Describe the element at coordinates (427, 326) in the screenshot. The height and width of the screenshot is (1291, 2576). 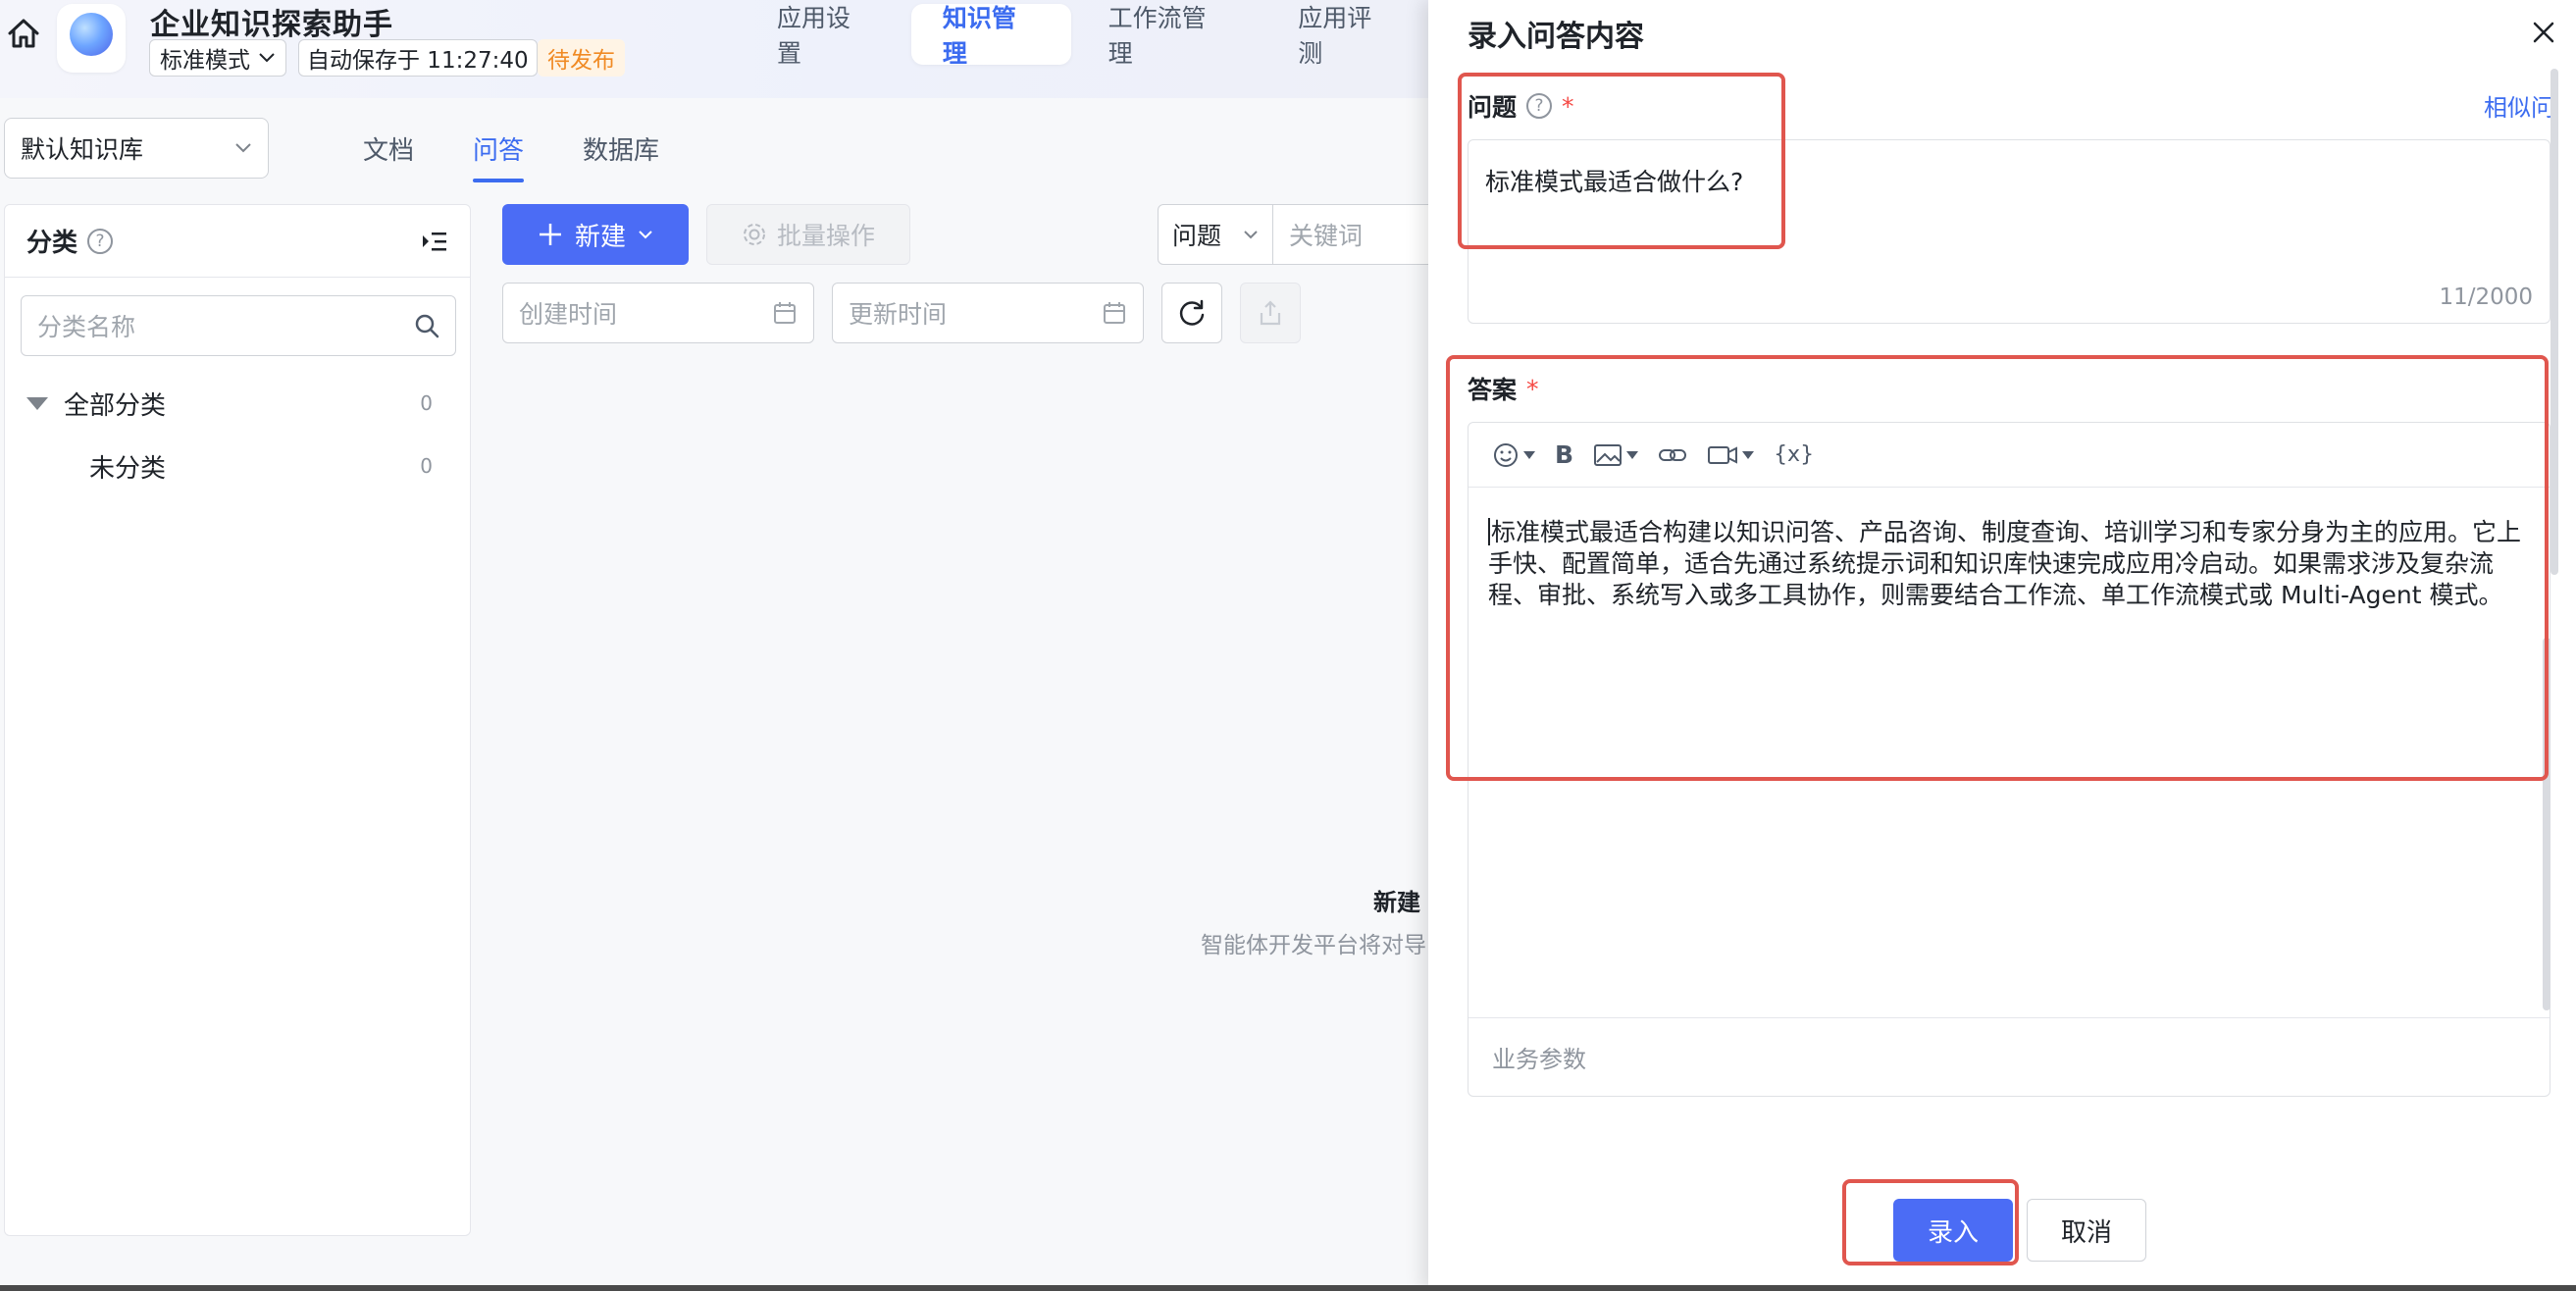
I see `search-icon` at that location.